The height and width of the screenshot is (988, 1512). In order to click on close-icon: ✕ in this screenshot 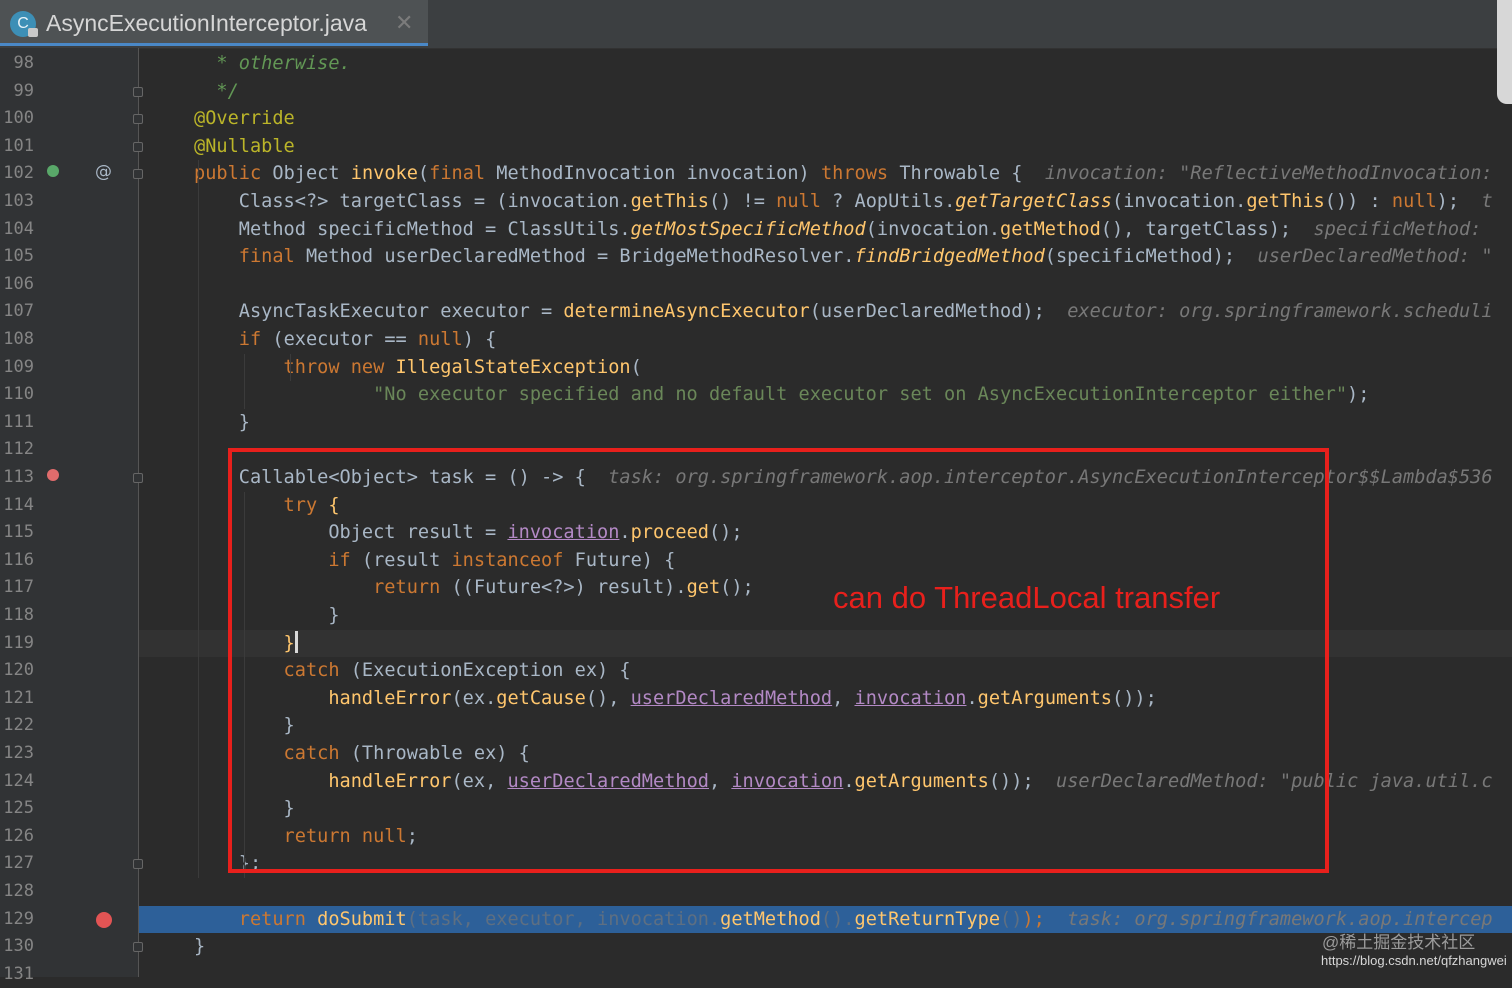, I will do `click(404, 23)`.